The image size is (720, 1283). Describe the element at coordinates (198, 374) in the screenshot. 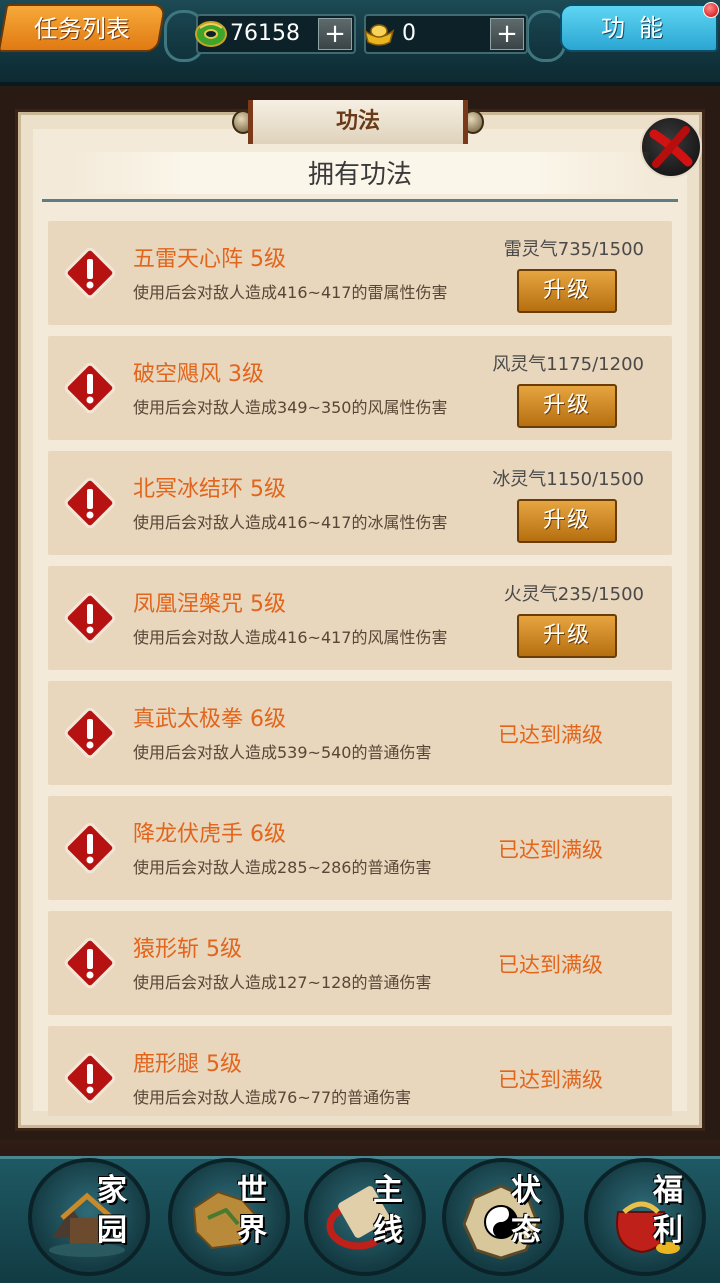

I see `skill-name: 破空飓风 3级` at that location.